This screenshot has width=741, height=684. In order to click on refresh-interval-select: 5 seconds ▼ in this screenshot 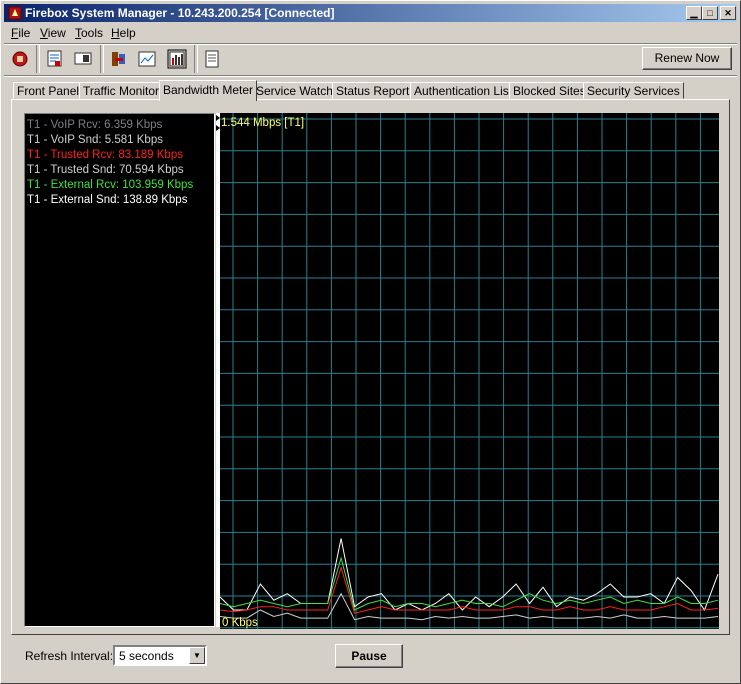, I will do `click(160, 655)`.